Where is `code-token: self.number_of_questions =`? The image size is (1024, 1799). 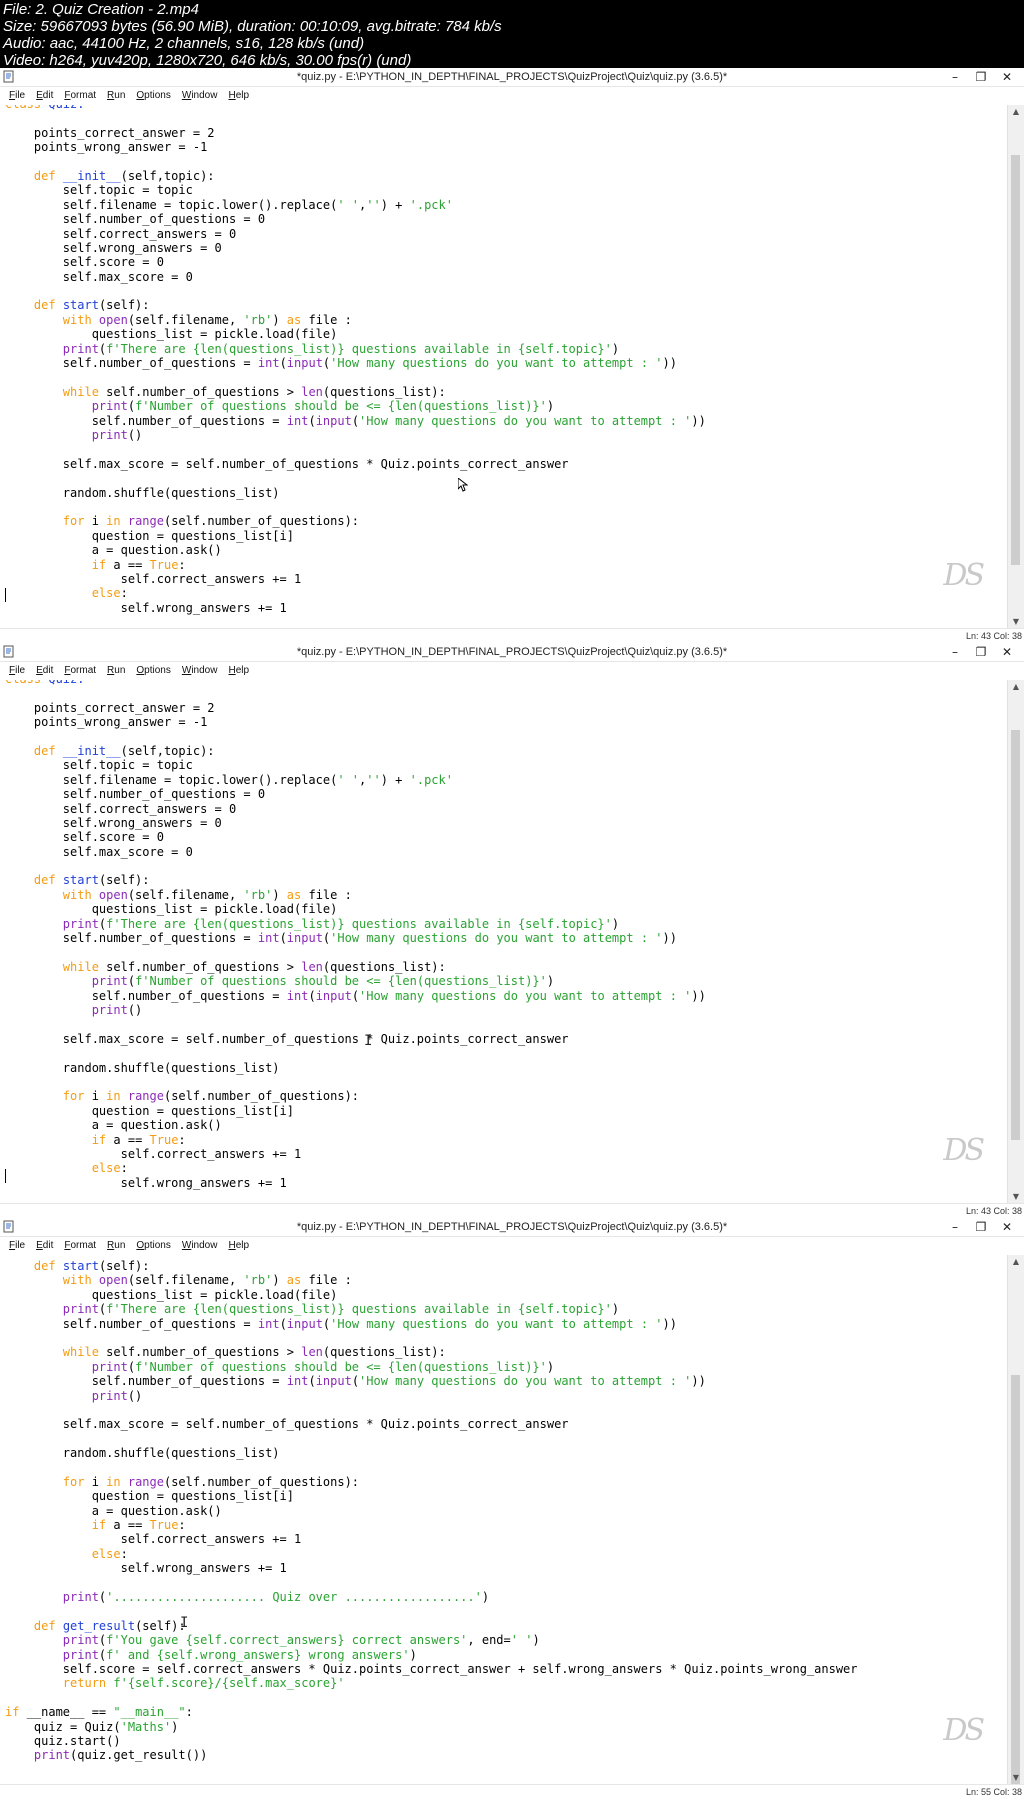
code-token: self.number_of_questions = is located at coordinates (131, 1323).